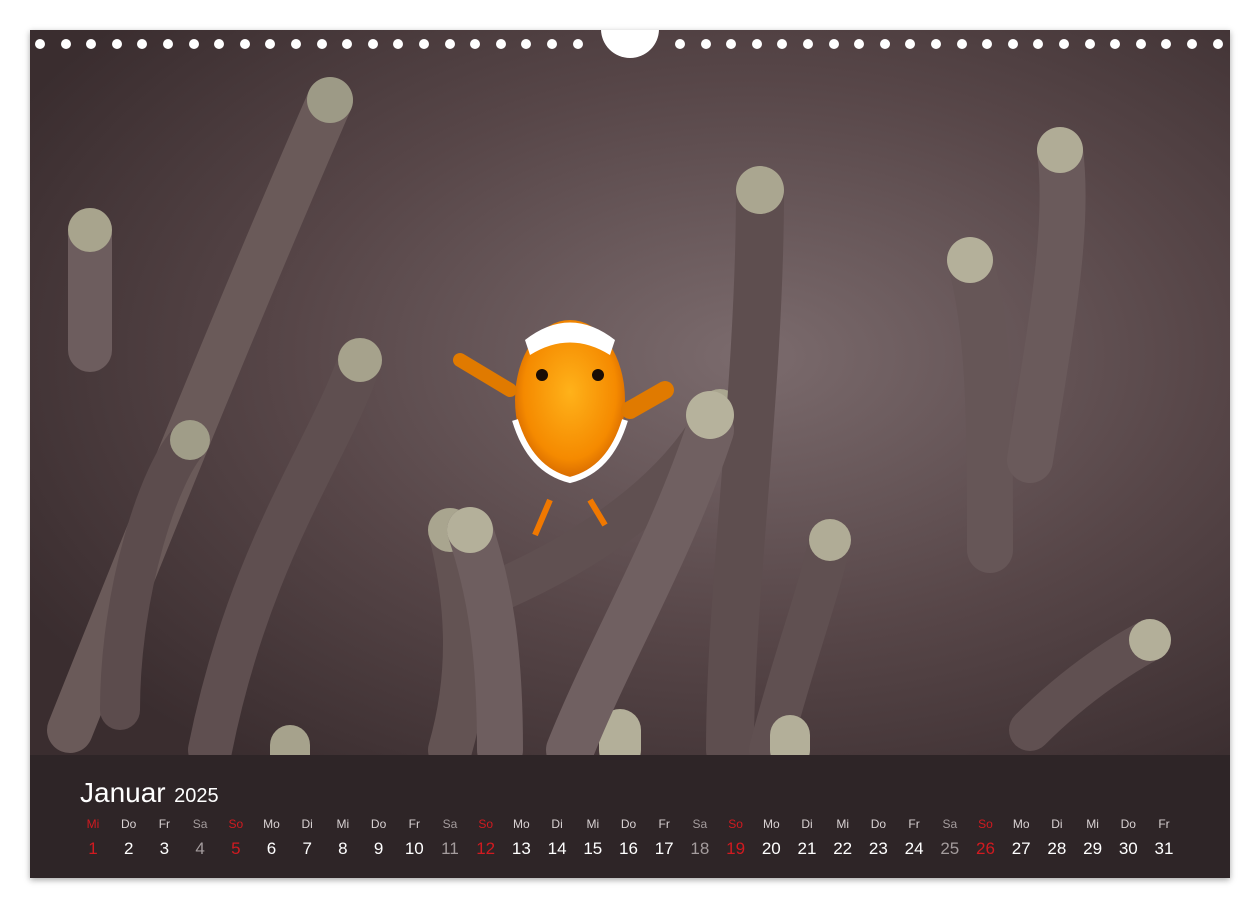  I want to click on calendar-day: Do 9, so click(379, 838).